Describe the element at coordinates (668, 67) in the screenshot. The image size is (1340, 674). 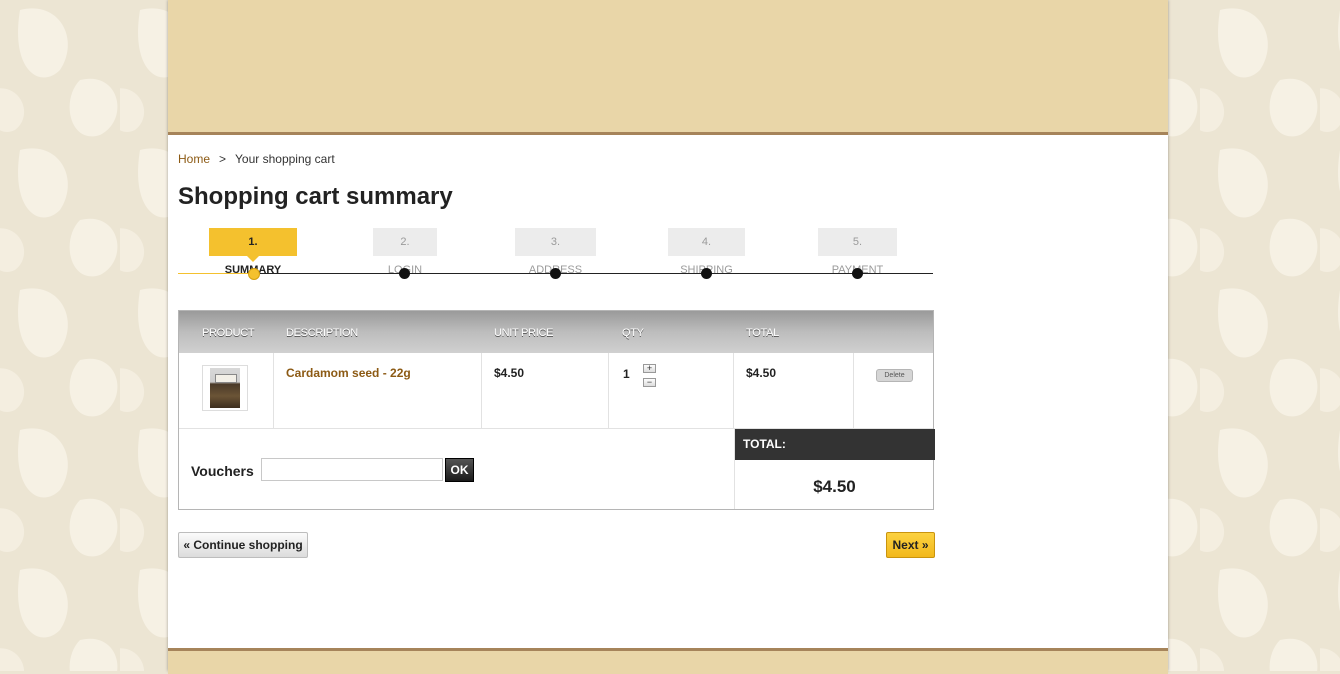
I see `site-header` at that location.